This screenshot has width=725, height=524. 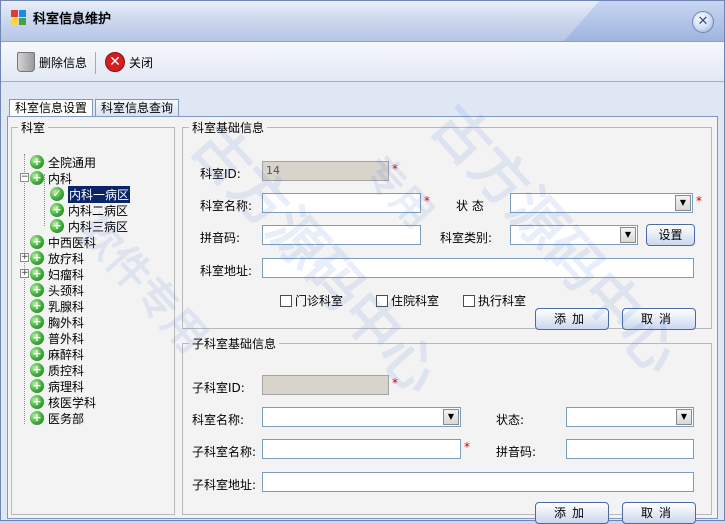 What do you see at coordinates (395, 383) in the screenshot?
I see `subdept-id-required: *` at bounding box center [395, 383].